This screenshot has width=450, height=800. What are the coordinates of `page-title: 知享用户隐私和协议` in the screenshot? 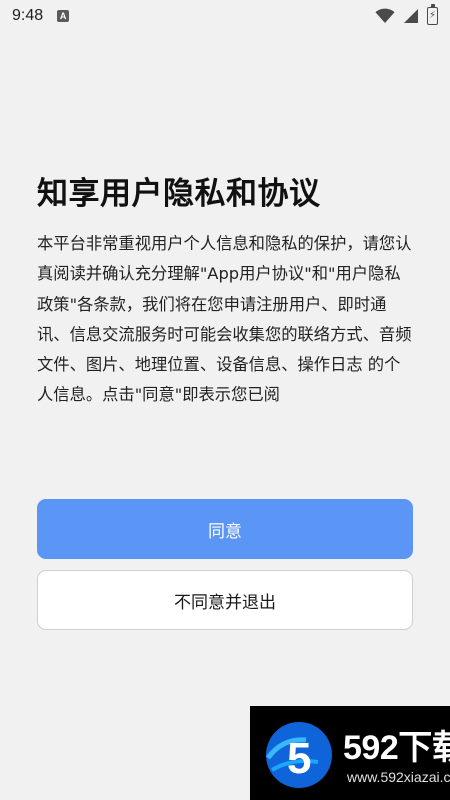 It's located at (179, 194).